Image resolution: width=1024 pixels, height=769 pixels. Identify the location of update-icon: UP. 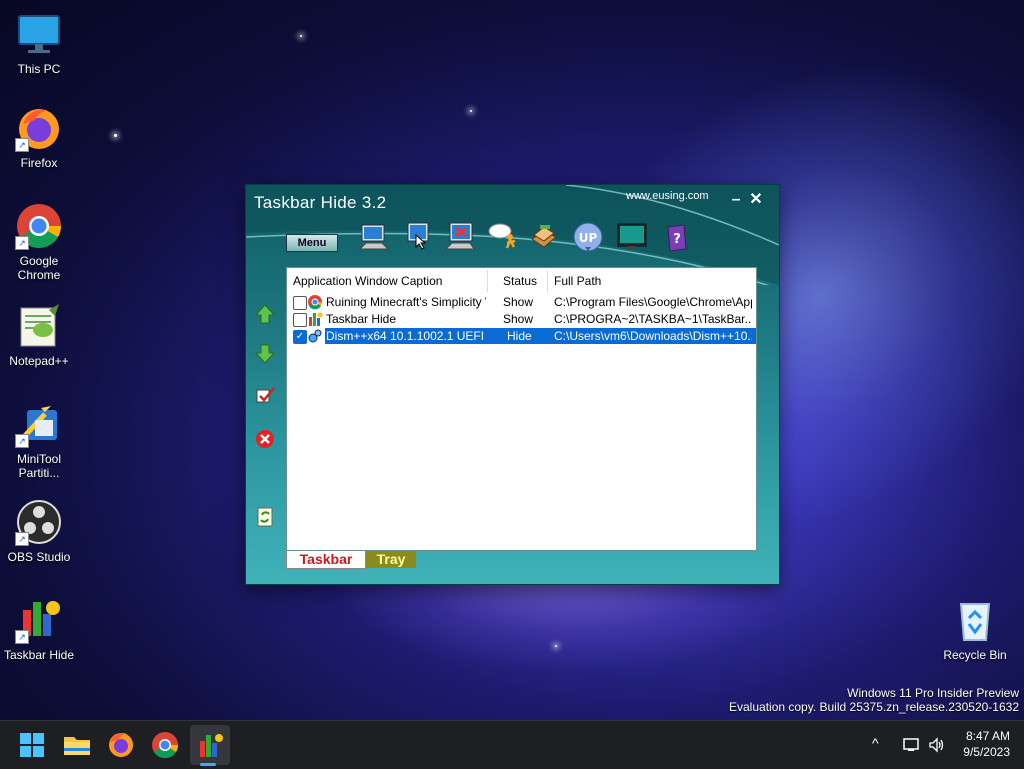
(588, 237).